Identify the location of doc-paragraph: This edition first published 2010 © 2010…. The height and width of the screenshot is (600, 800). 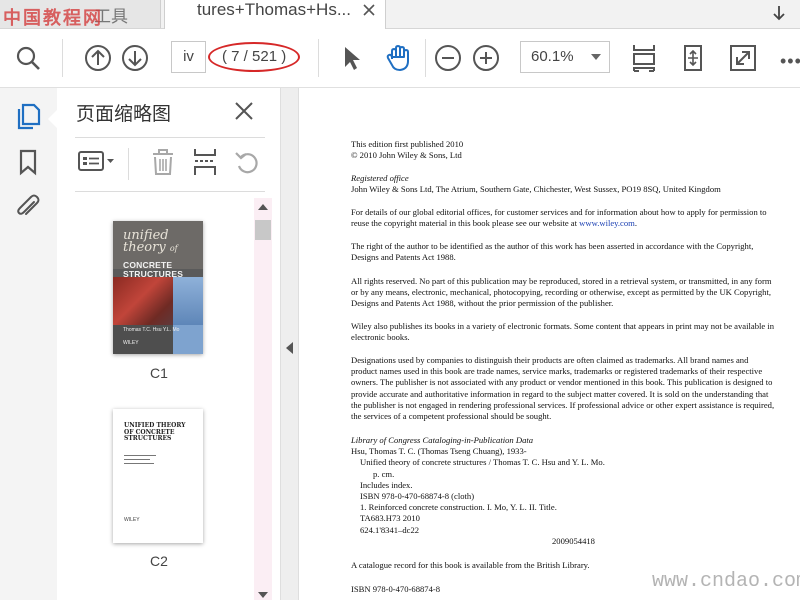
(407, 150).